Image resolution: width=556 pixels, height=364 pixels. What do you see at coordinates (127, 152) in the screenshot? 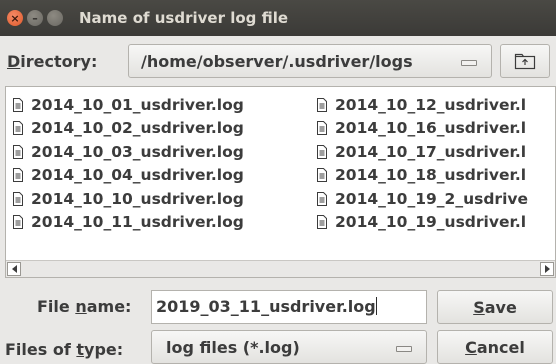
I see `file-item: 2014_10_03_usdriver.log` at bounding box center [127, 152].